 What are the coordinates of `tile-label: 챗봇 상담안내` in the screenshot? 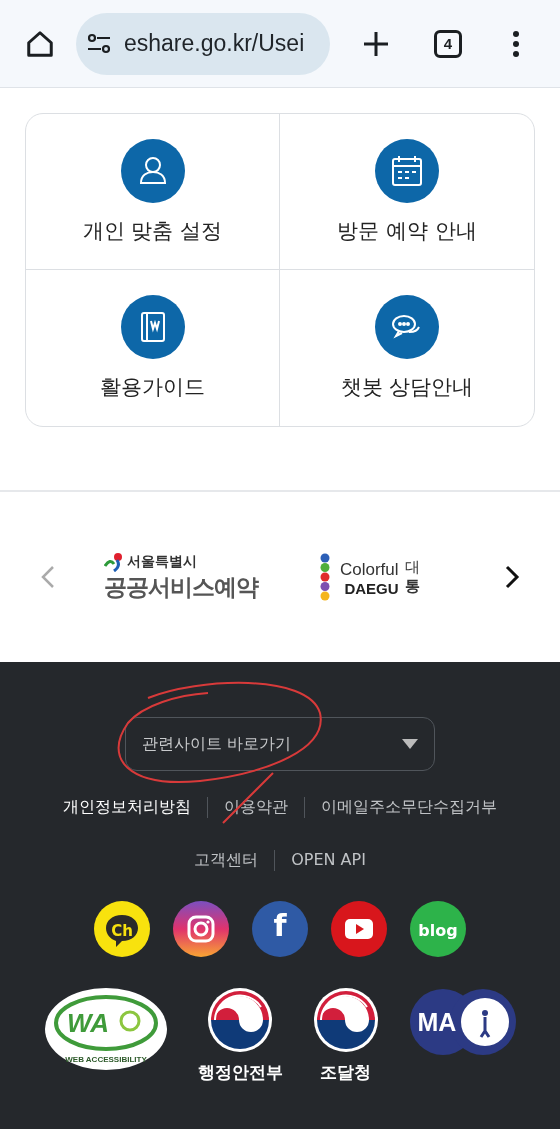 It's located at (407, 387).